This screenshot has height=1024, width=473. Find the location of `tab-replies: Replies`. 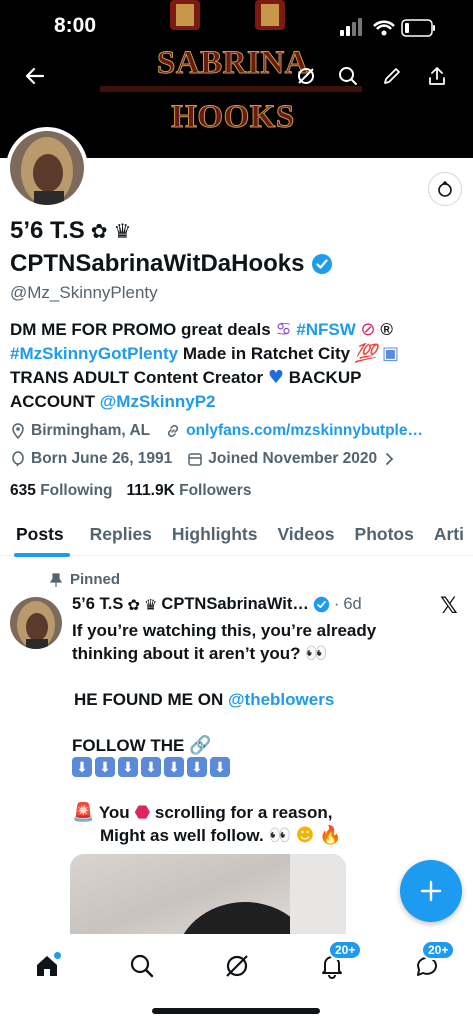

tab-replies: Replies is located at coordinates (121, 533).